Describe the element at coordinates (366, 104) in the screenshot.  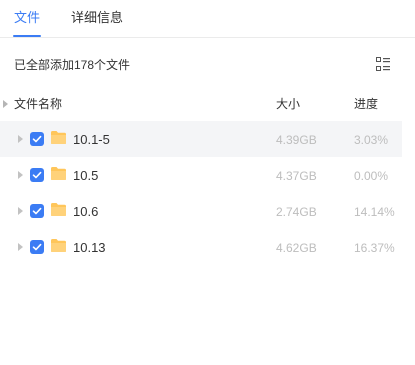
I see `column-header-progress: 进度` at that location.